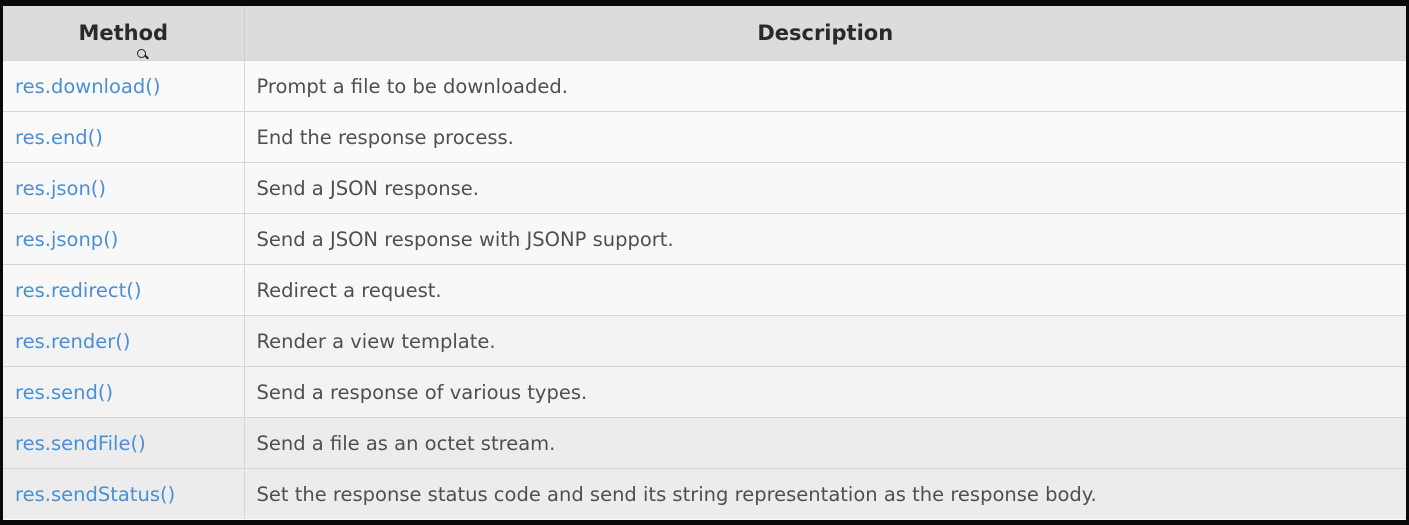  What do you see at coordinates (825, 188) in the screenshot?
I see `method-description: Send a JSON response.` at bounding box center [825, 188].